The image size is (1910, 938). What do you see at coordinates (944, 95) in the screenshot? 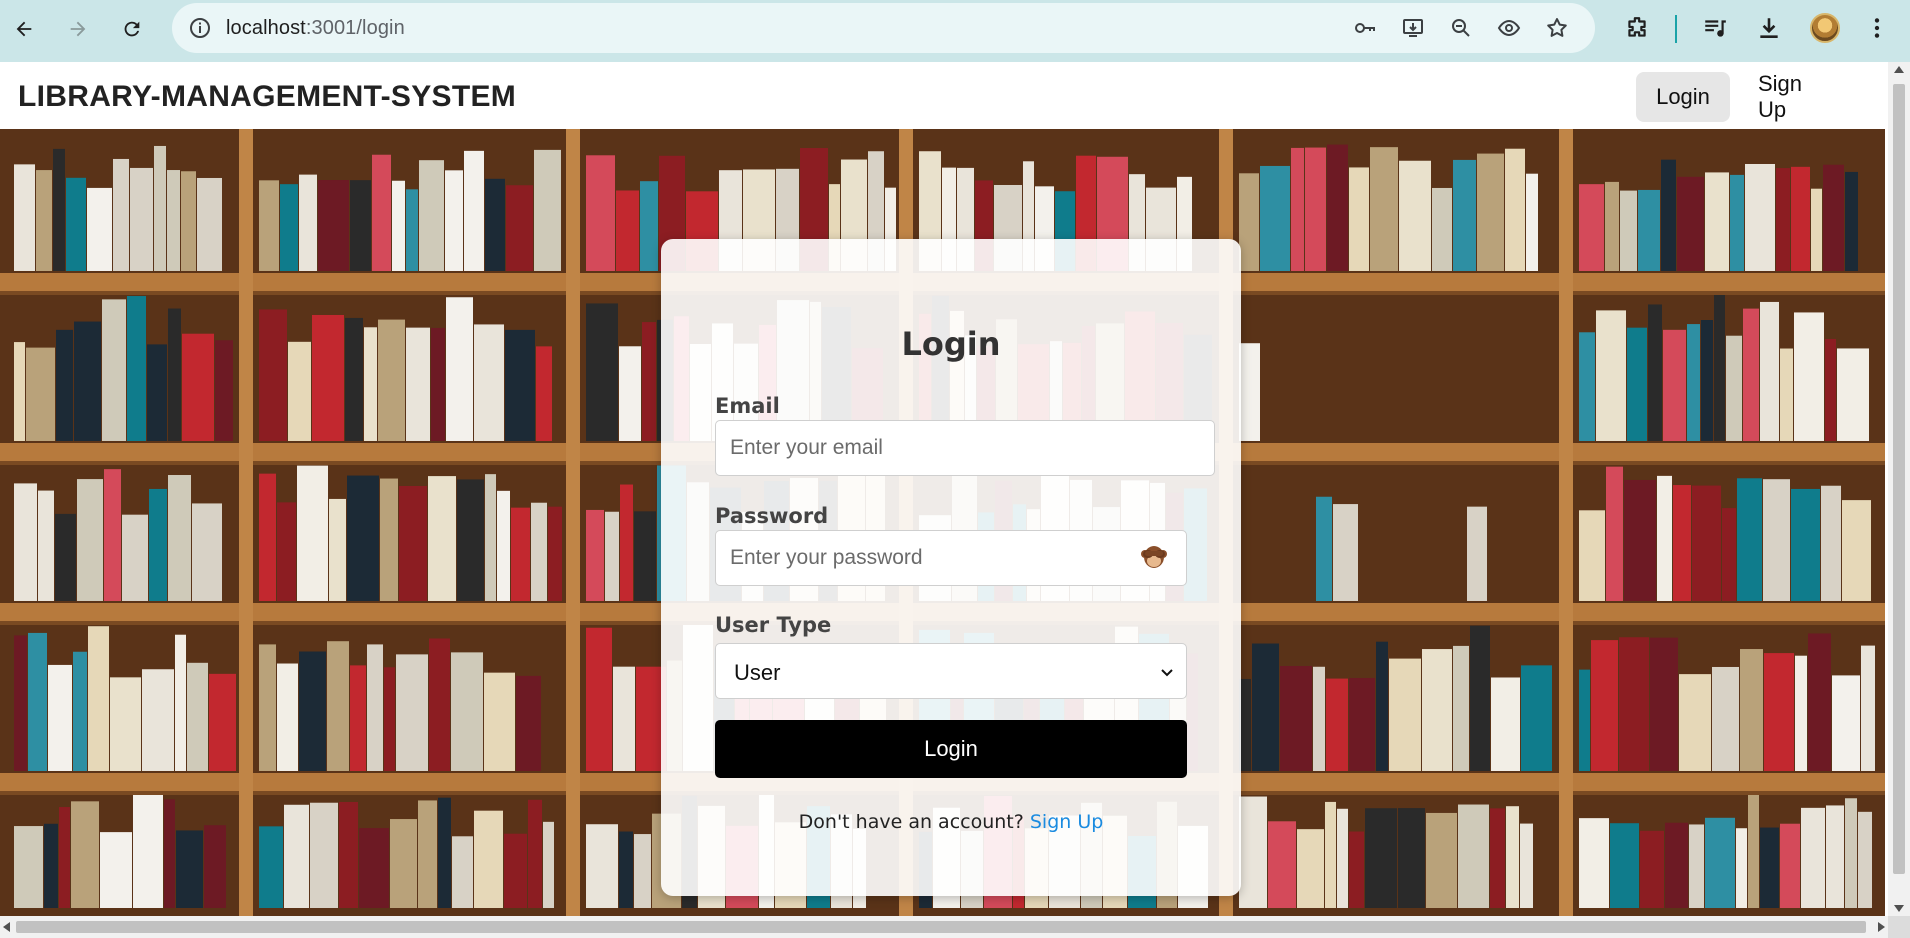
I see `app-navbar: LIBRARY-MANAGEMENT-SYSTEM Login Sign Up` at bounding box center [944, 95].